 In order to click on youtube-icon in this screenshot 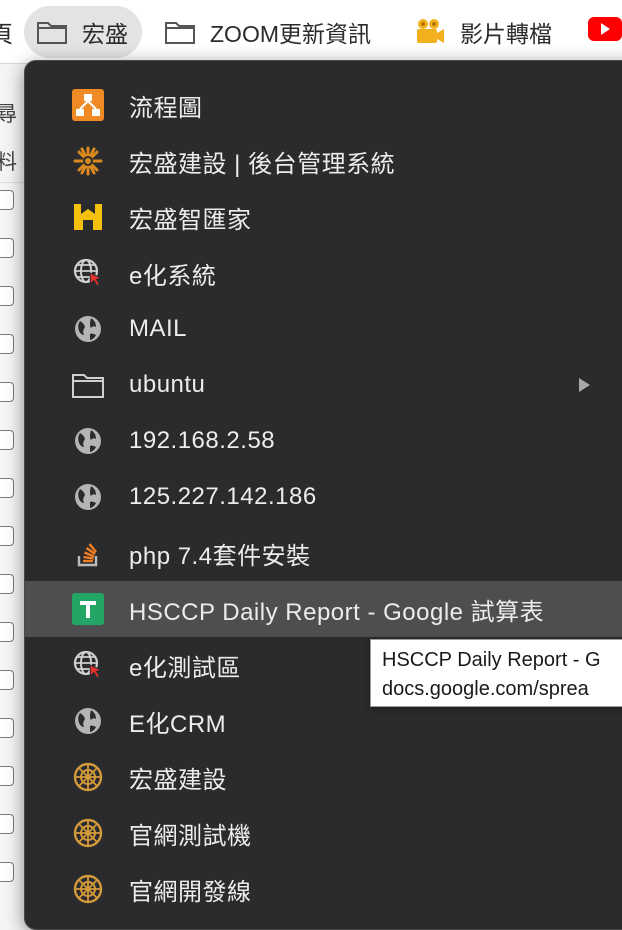, I will do `click(605, 32)`.